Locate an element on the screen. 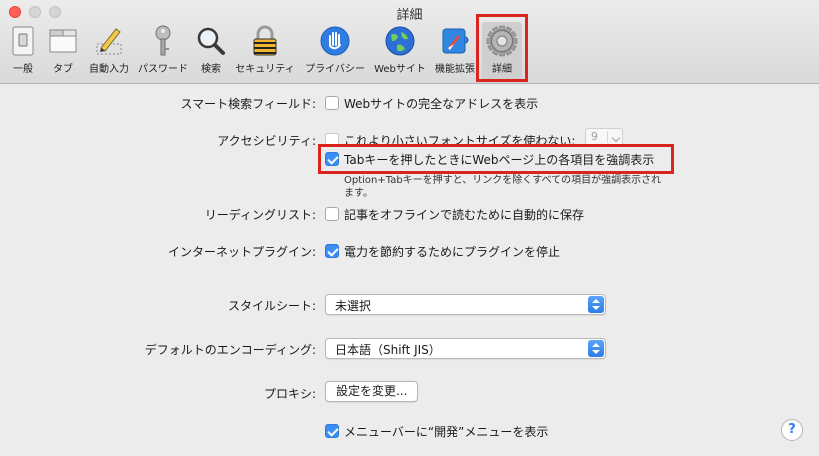  tab-label: セキュリティ is located at coordinates (265, 69).